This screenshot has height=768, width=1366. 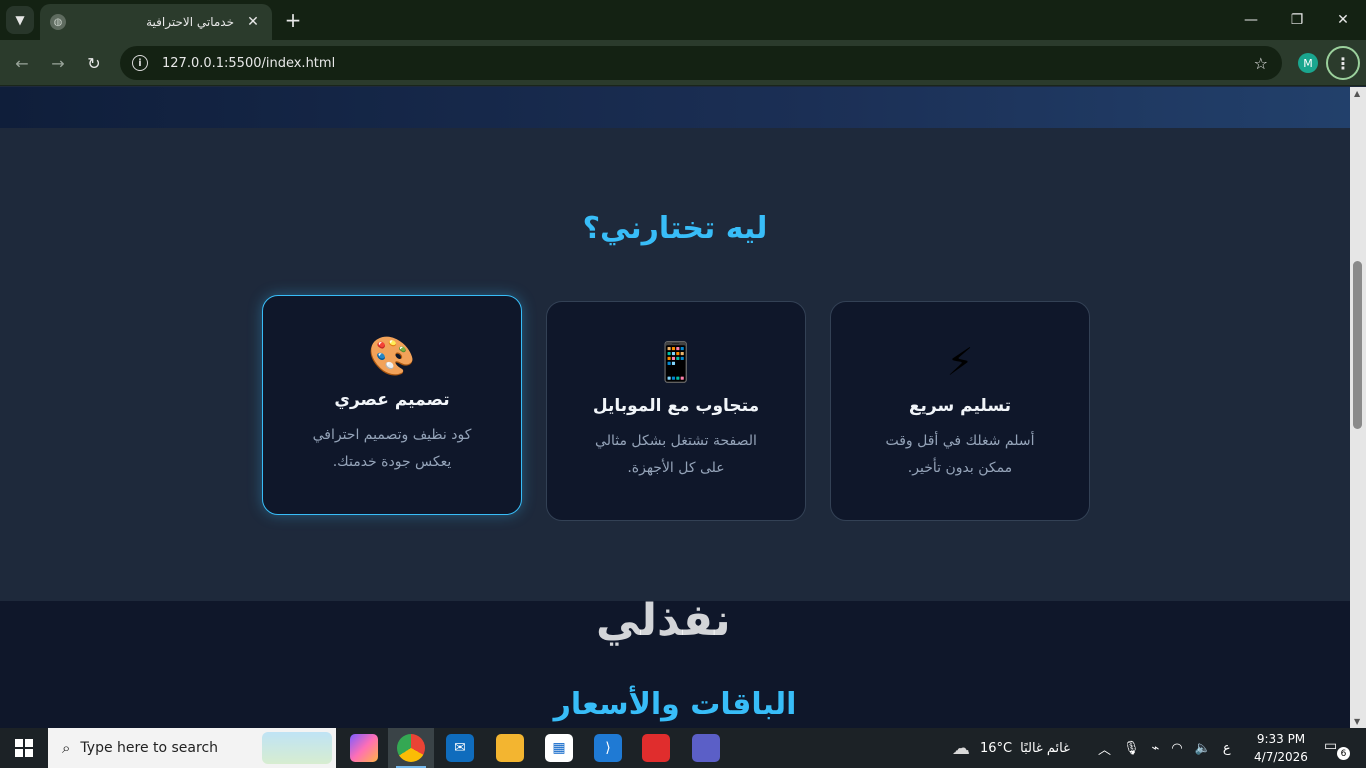 I want to click on profile-avatar: M, so click(x=1308, y=63).